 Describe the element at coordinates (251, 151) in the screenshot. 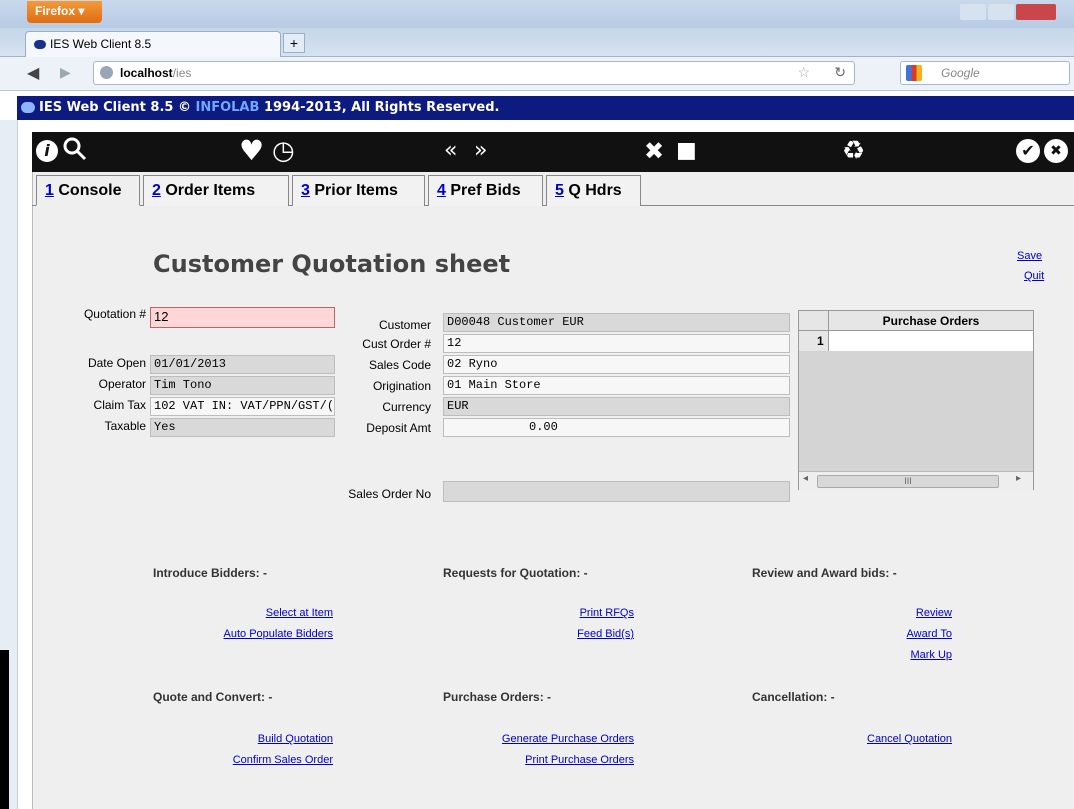

I see `heart-icon: ♥` at that location.